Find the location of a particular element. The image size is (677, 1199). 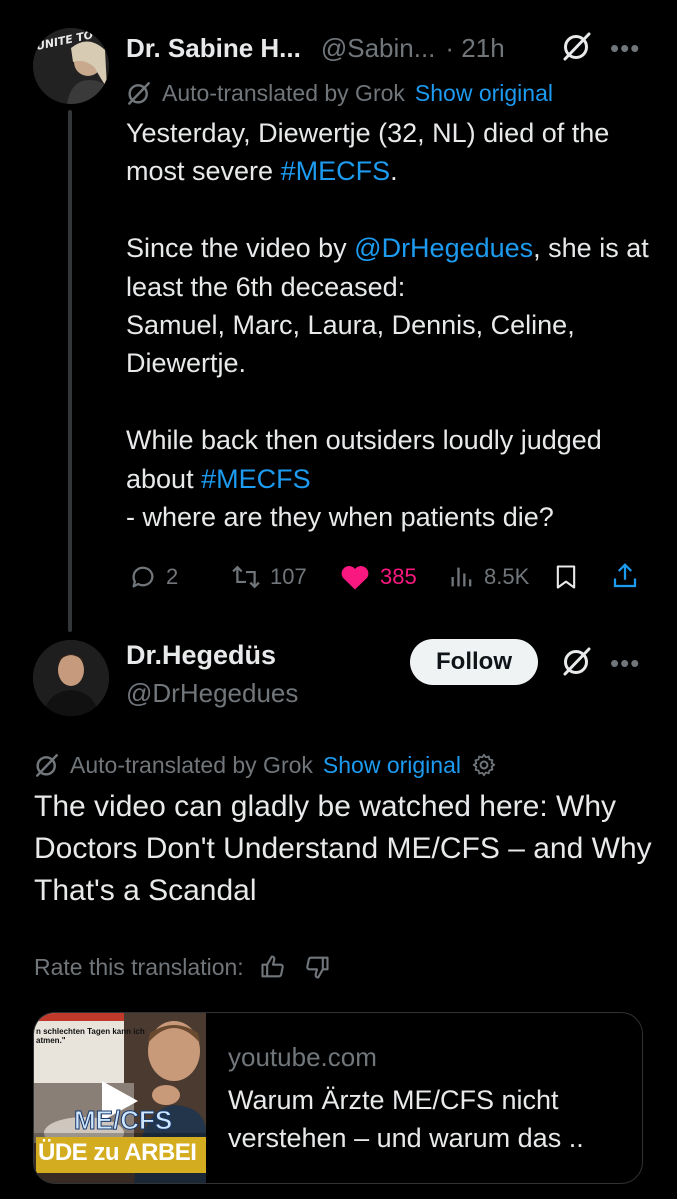

card-domain: youtube.com is located at coordinates (302, 1057).